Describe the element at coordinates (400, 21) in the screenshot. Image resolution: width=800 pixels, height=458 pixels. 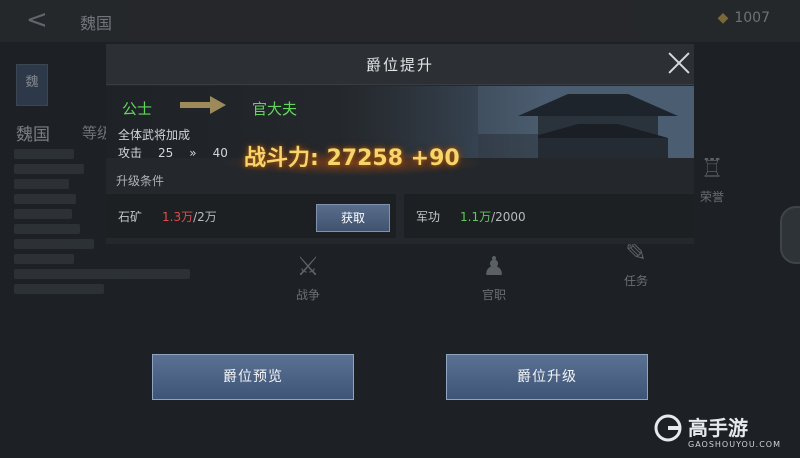
I see `top-bar: < 魏国 ◆ 1007` at that location.